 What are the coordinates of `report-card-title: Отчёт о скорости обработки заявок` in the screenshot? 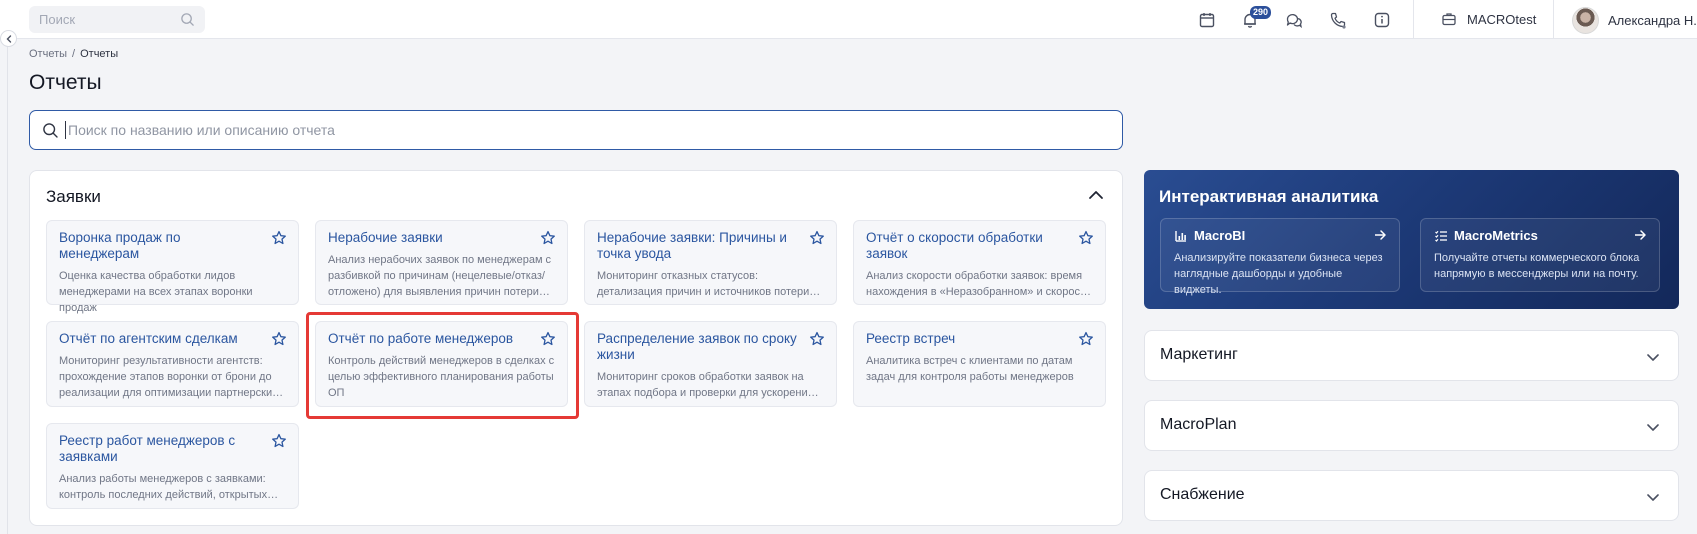 It's located at (979, 246).